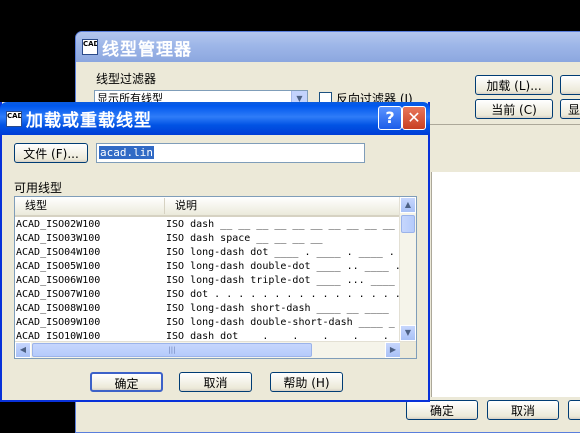  Describe the element at coordinates (58, 266) in the screenshot. I see `linetype-name: ACAD_ISO05W100` at that location.